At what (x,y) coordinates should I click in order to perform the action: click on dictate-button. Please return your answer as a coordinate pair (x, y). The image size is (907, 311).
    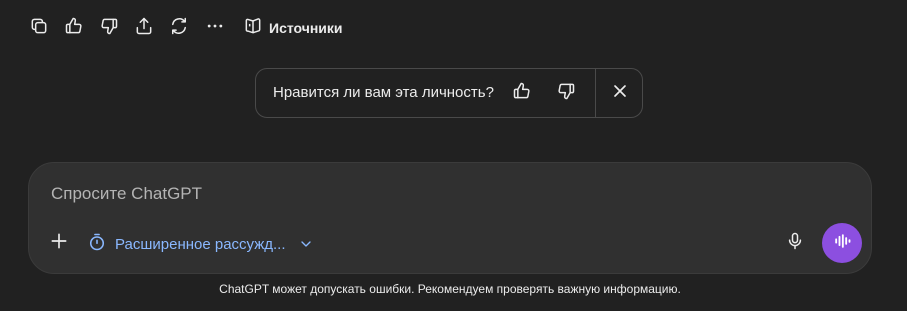
    Looking at the image, I should click on (795, 243).